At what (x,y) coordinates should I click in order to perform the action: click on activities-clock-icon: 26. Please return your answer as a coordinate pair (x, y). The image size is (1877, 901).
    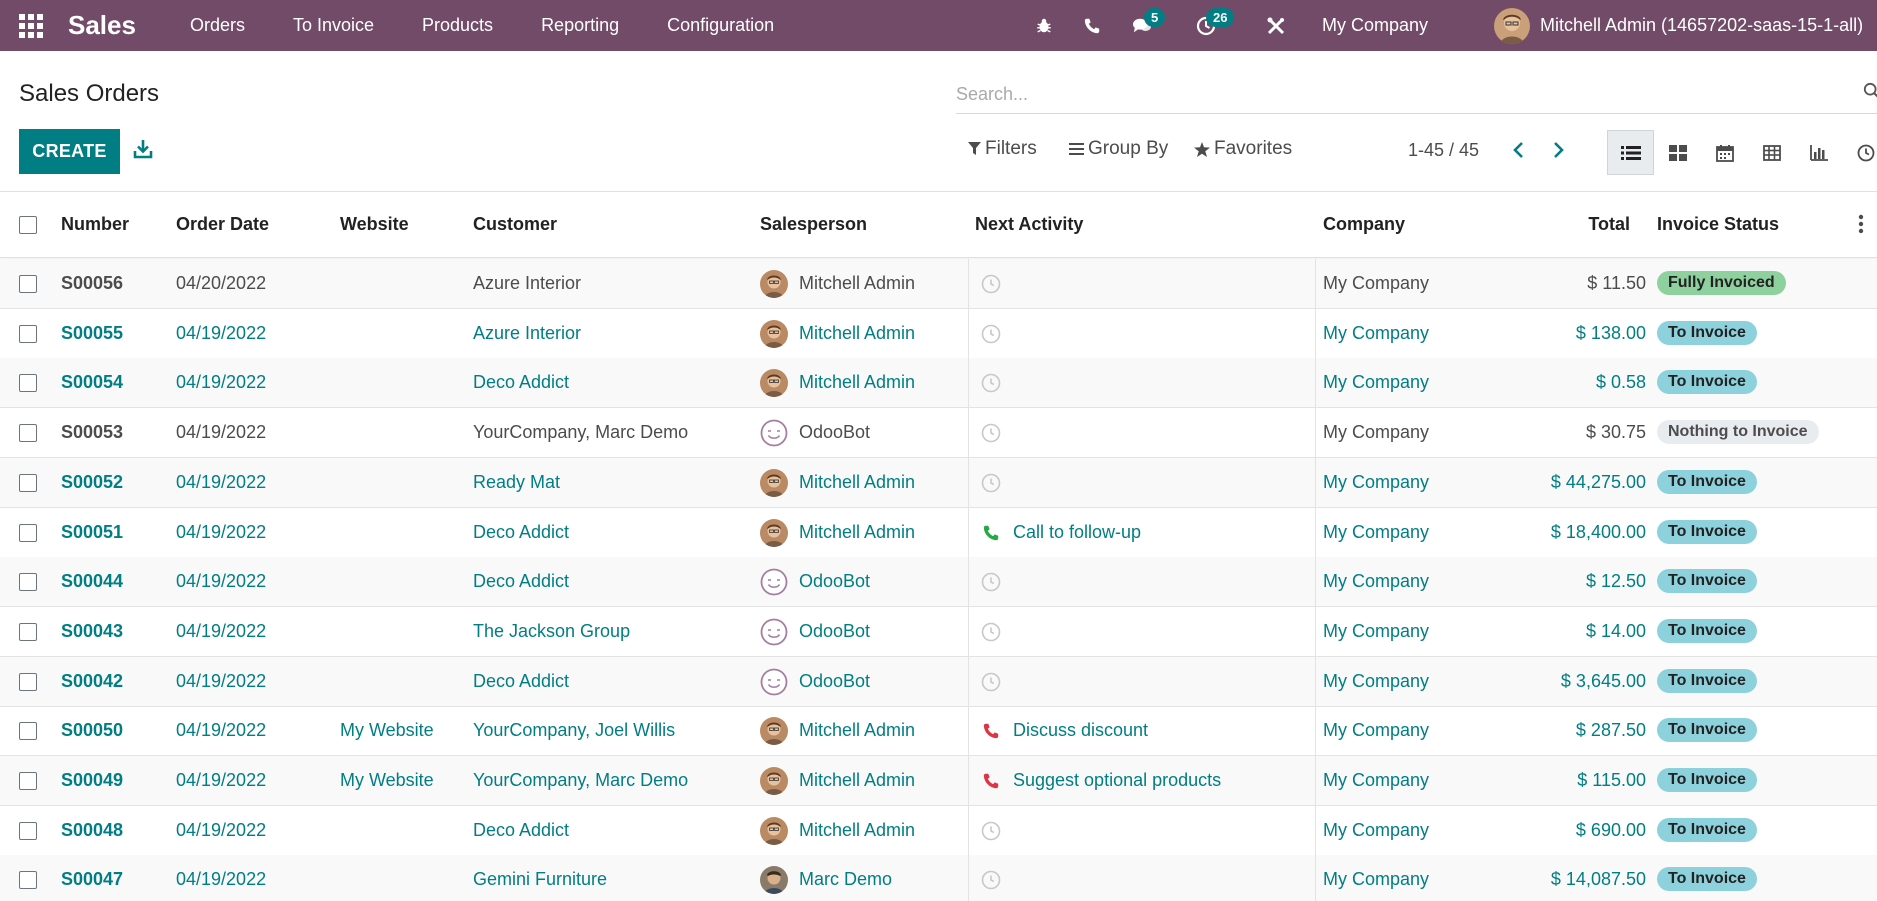
    Looking at the image, I should click on (1211, 25).